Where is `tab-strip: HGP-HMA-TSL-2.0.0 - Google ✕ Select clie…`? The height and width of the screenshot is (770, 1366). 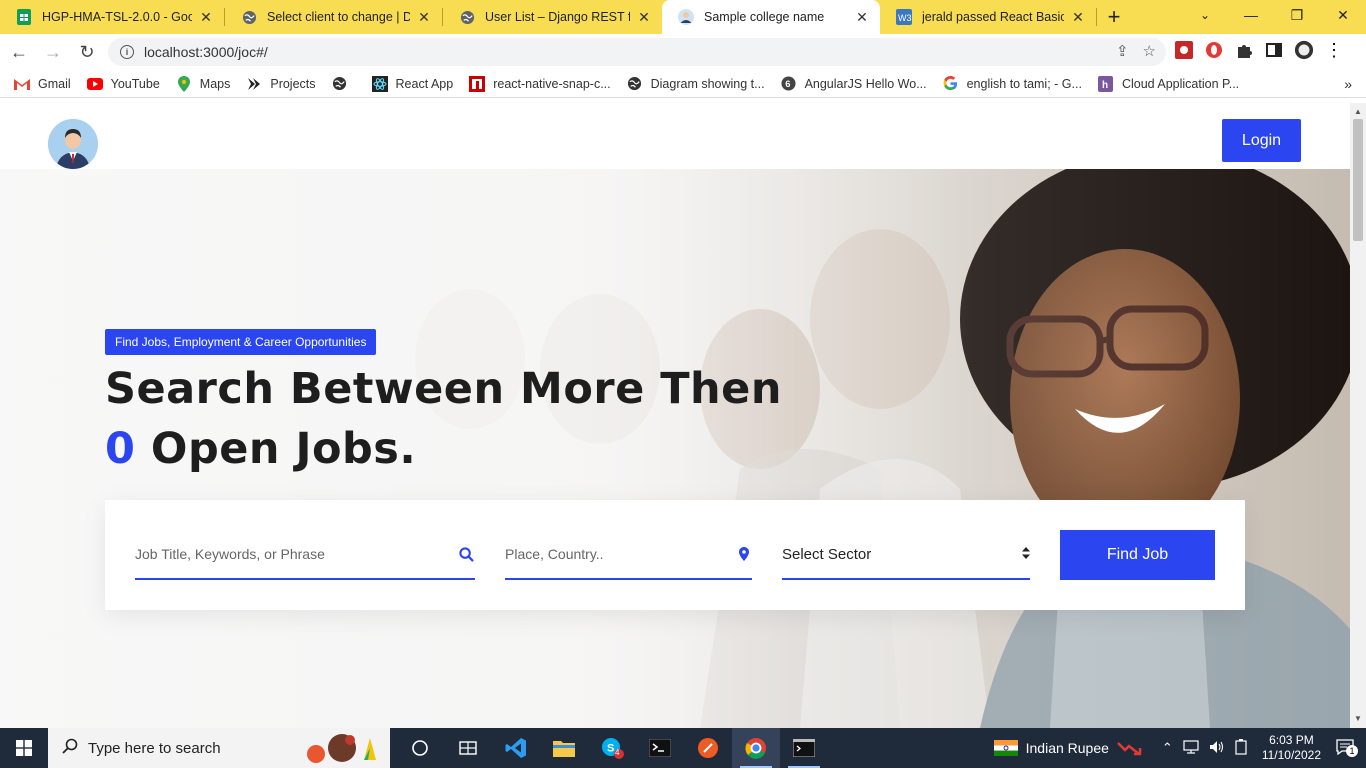
tab-strip: HGP-HMA-TSL-2.0.0 - Google ✕ Select clie… is located at coordinates (683, 17).